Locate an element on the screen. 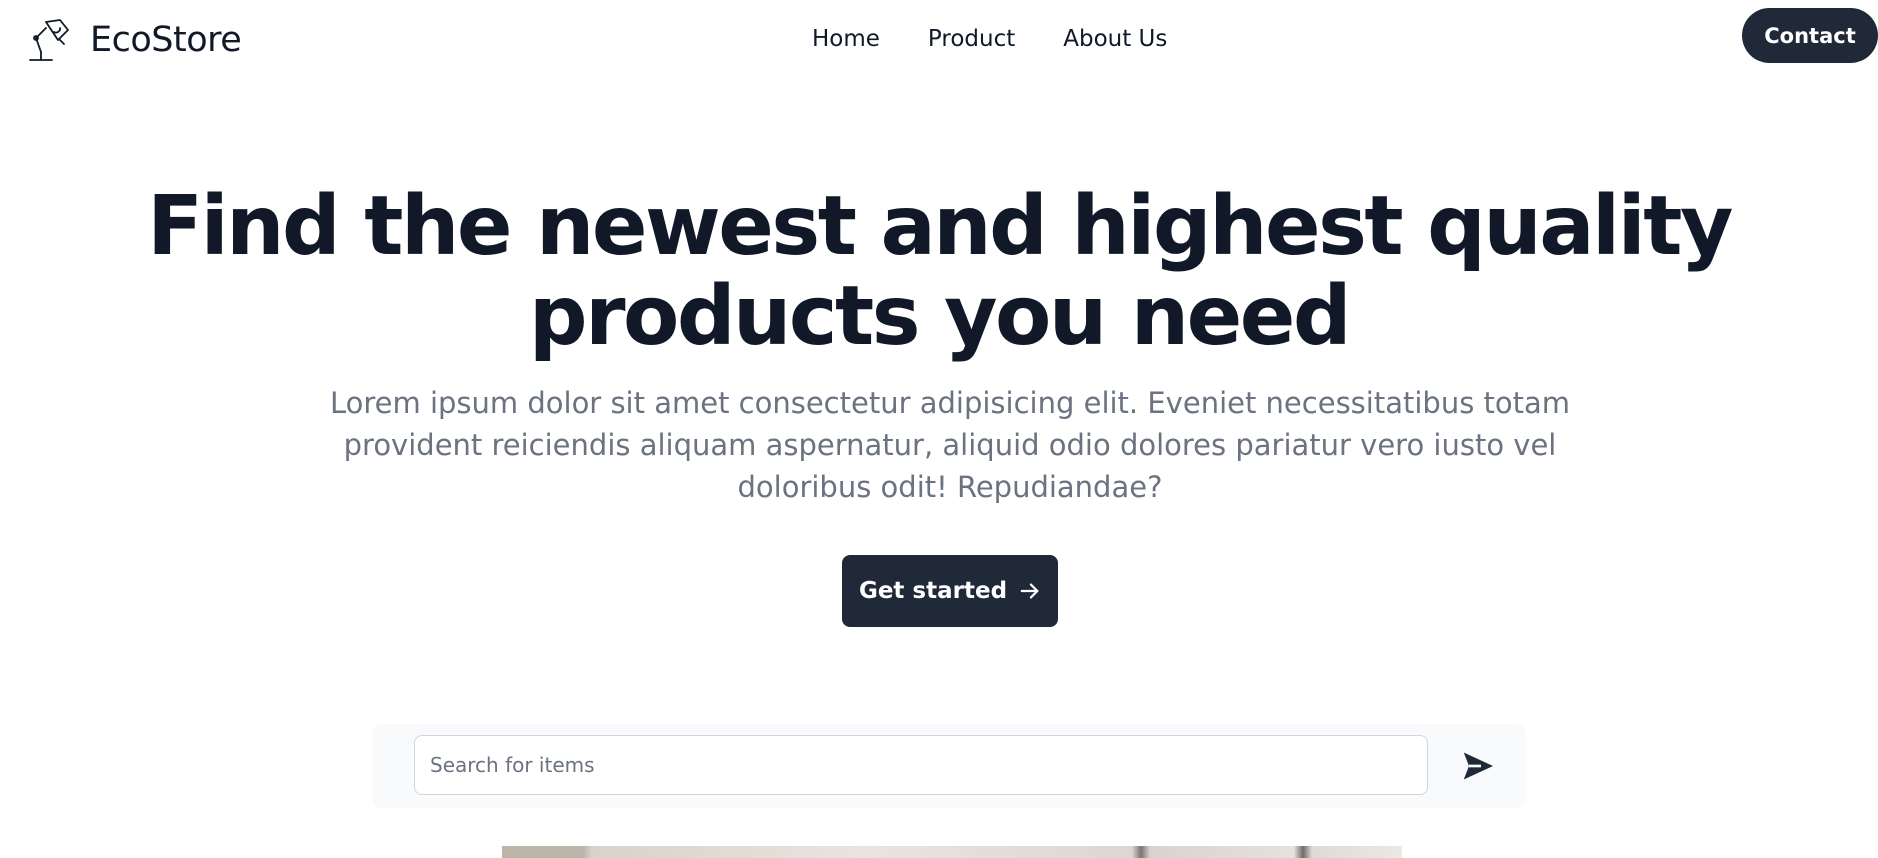 This screenshot has width=1878, height=858. main-nav: Home Product About Us is located at coordinates (989, 39).